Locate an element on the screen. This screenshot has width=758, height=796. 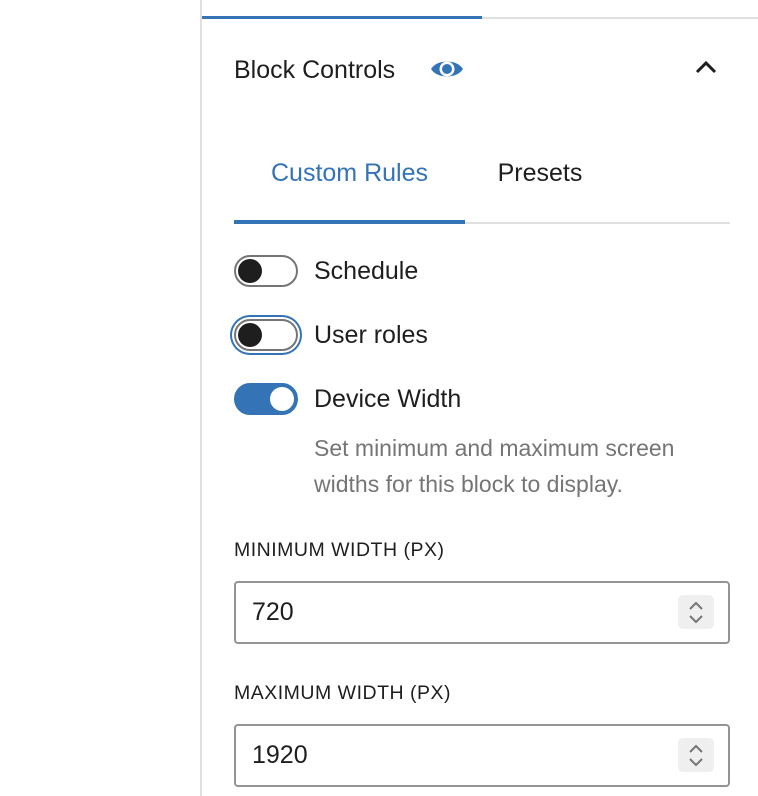
device-width-rule: Device Width is located at coordinates (394, 399).